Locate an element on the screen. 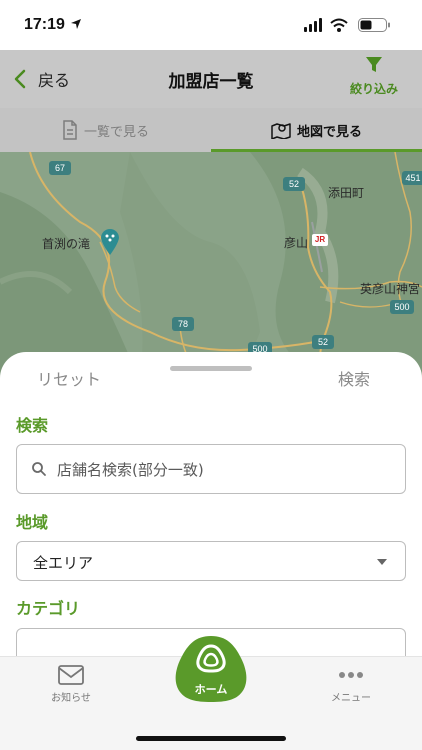 This screenshot has height=750, width=422. tab-news: お知らせ is located at coordinates (71, 684).